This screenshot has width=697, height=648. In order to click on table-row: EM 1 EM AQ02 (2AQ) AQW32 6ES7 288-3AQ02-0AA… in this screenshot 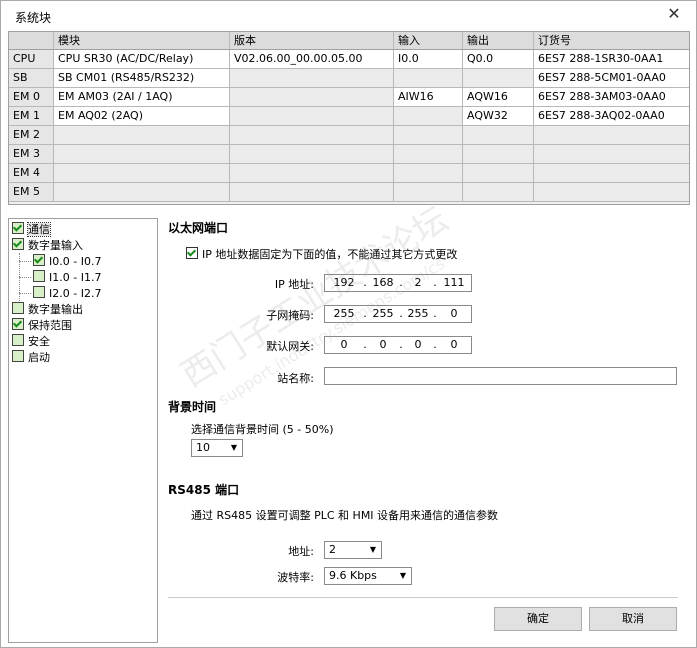, I will do `click(349, 116)`.